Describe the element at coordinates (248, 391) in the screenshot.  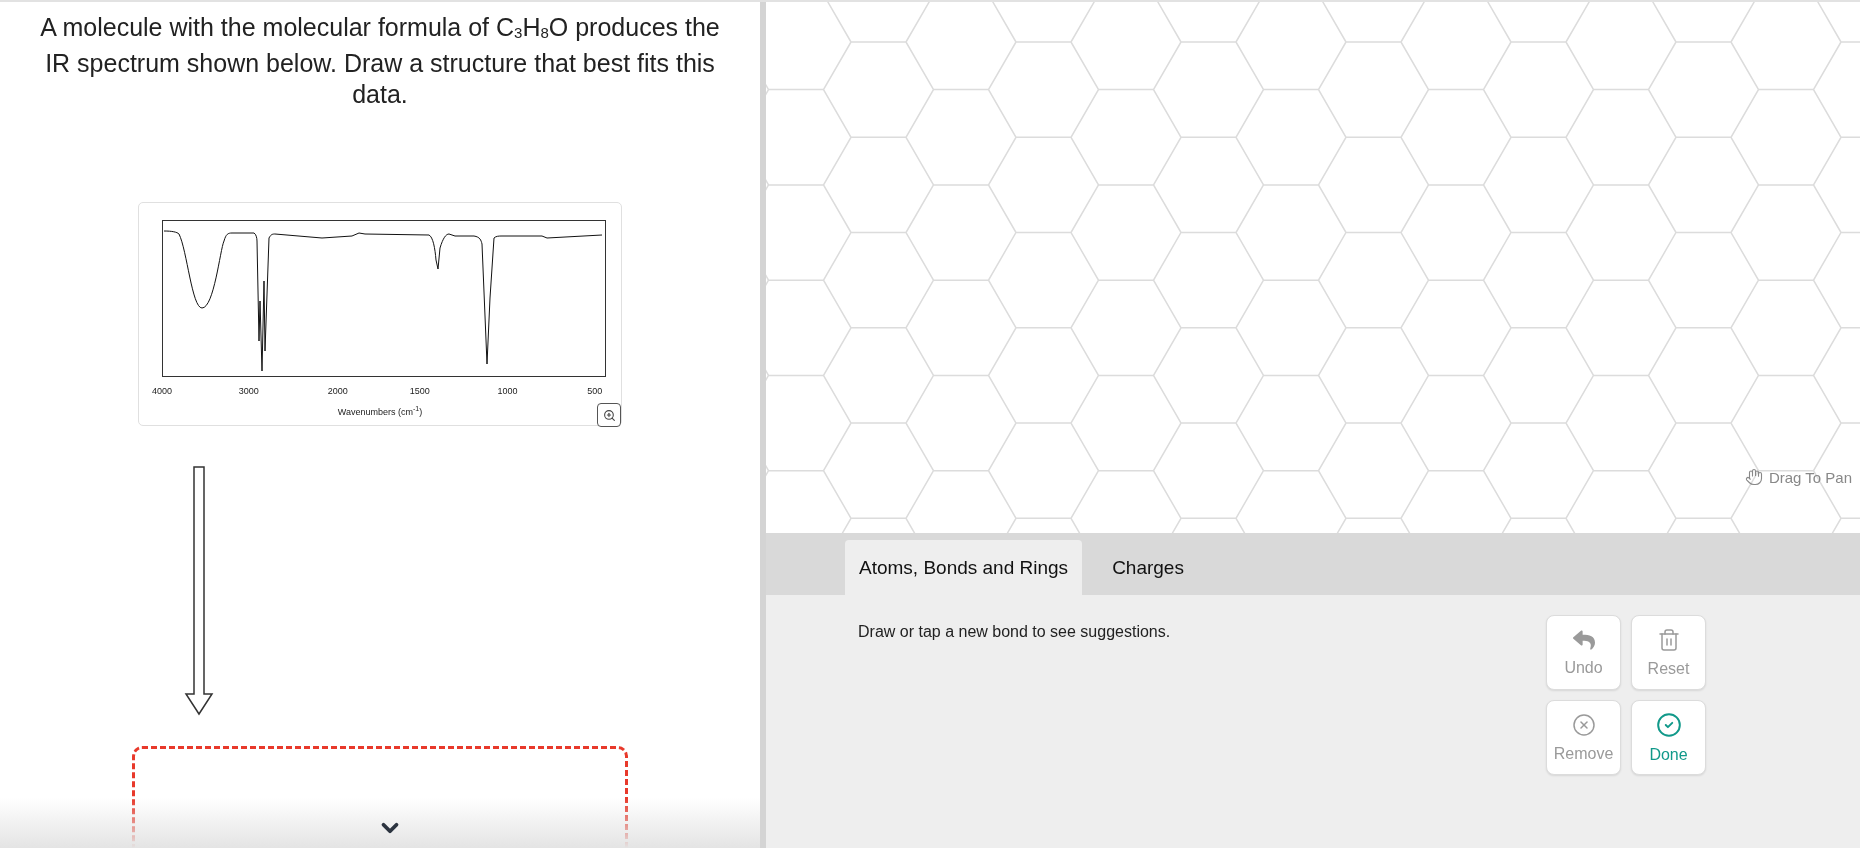
I see `tick-label: 3000` at that location.